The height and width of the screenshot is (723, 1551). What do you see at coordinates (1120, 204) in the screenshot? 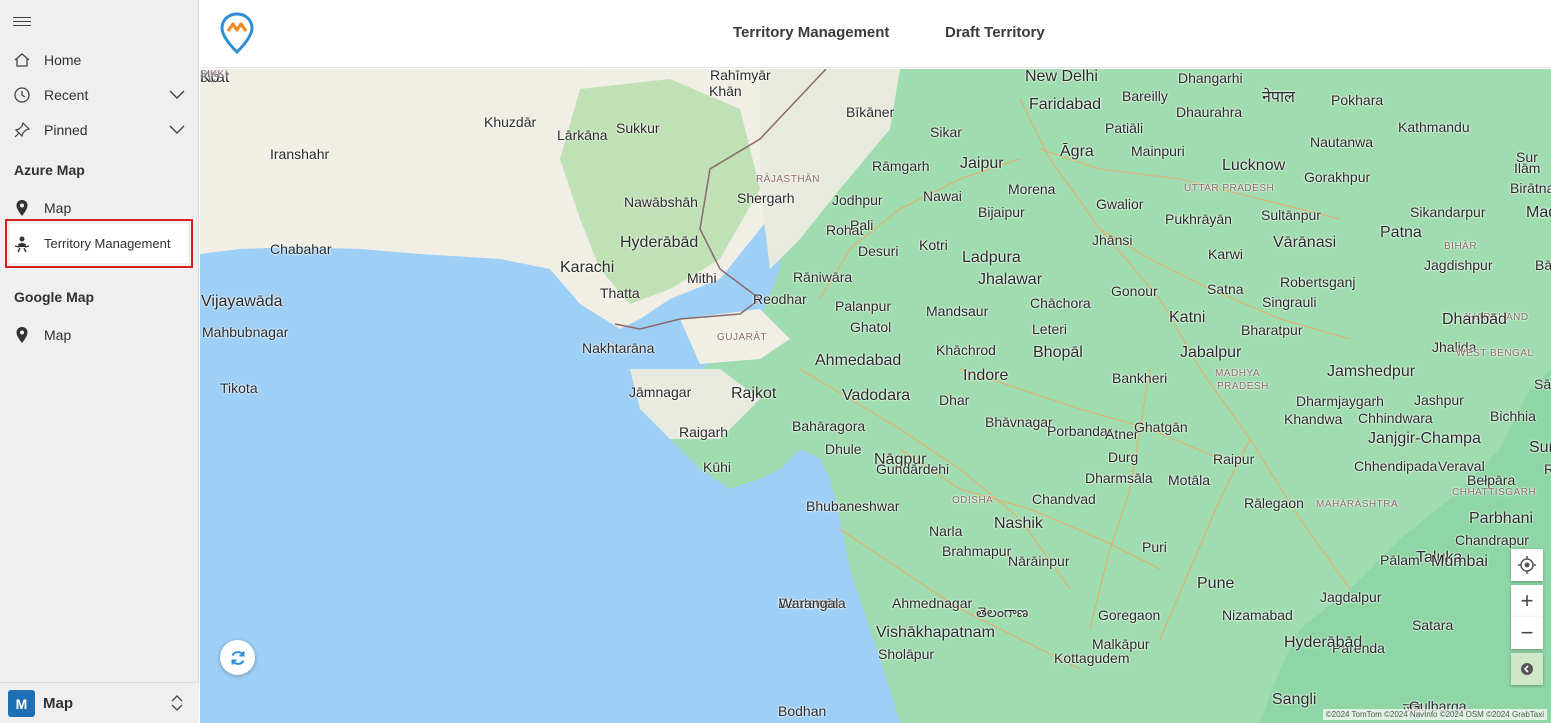
I see `map-place-label: Gwalior` at bounding box center [1120, 204].